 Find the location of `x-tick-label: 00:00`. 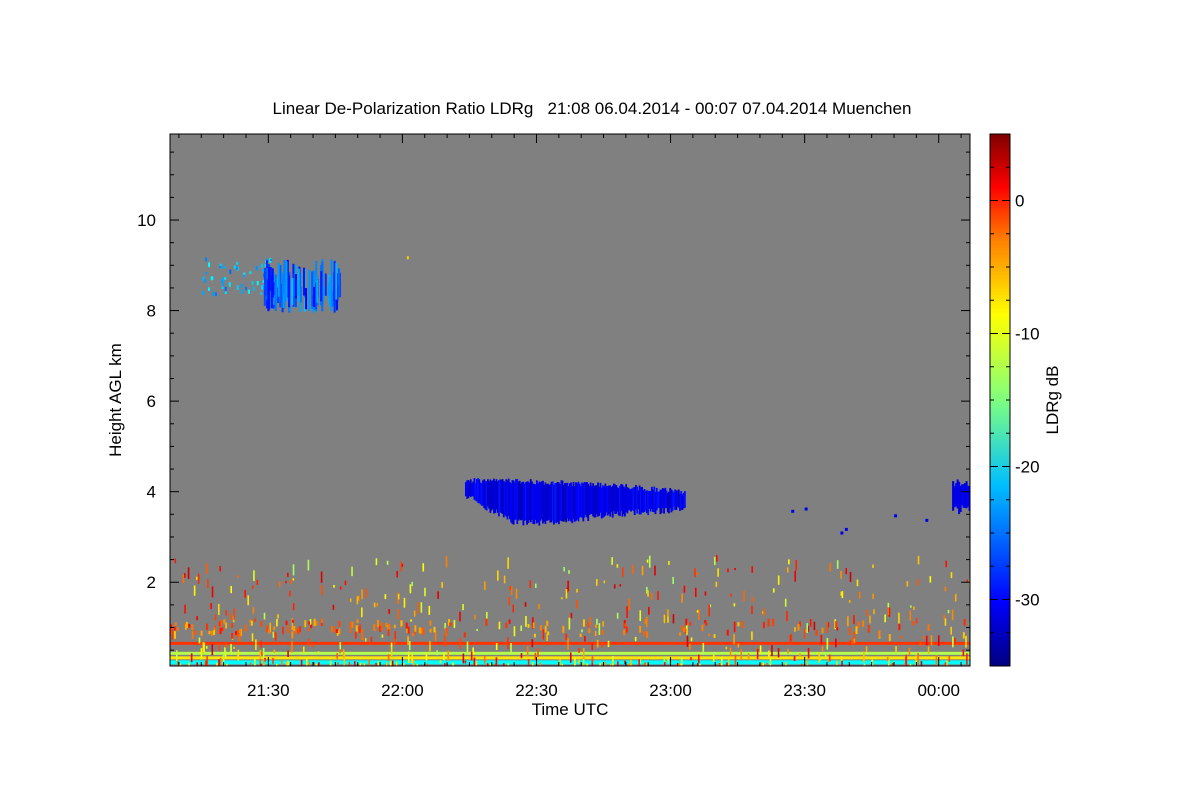

x-tick-label: 00:00 is located at coordinates (938, 690).